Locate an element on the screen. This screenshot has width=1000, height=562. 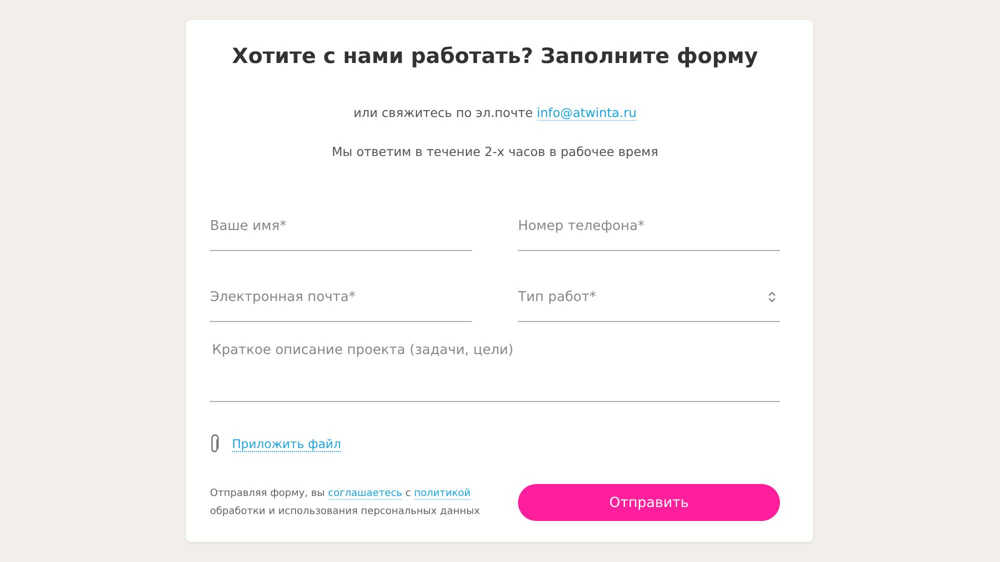
consent-text: Отправляя форму, вы соглашаетесь с политикой обработки и использования персональных данных is located at coordinates (345, 502).